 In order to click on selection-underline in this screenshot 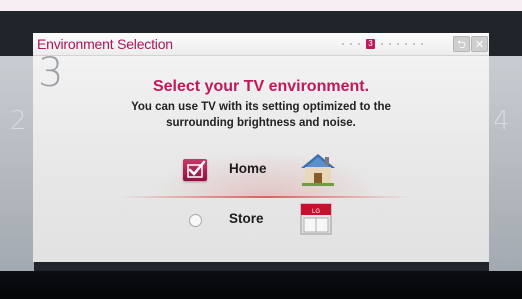, I will do `click(265, 197)`.